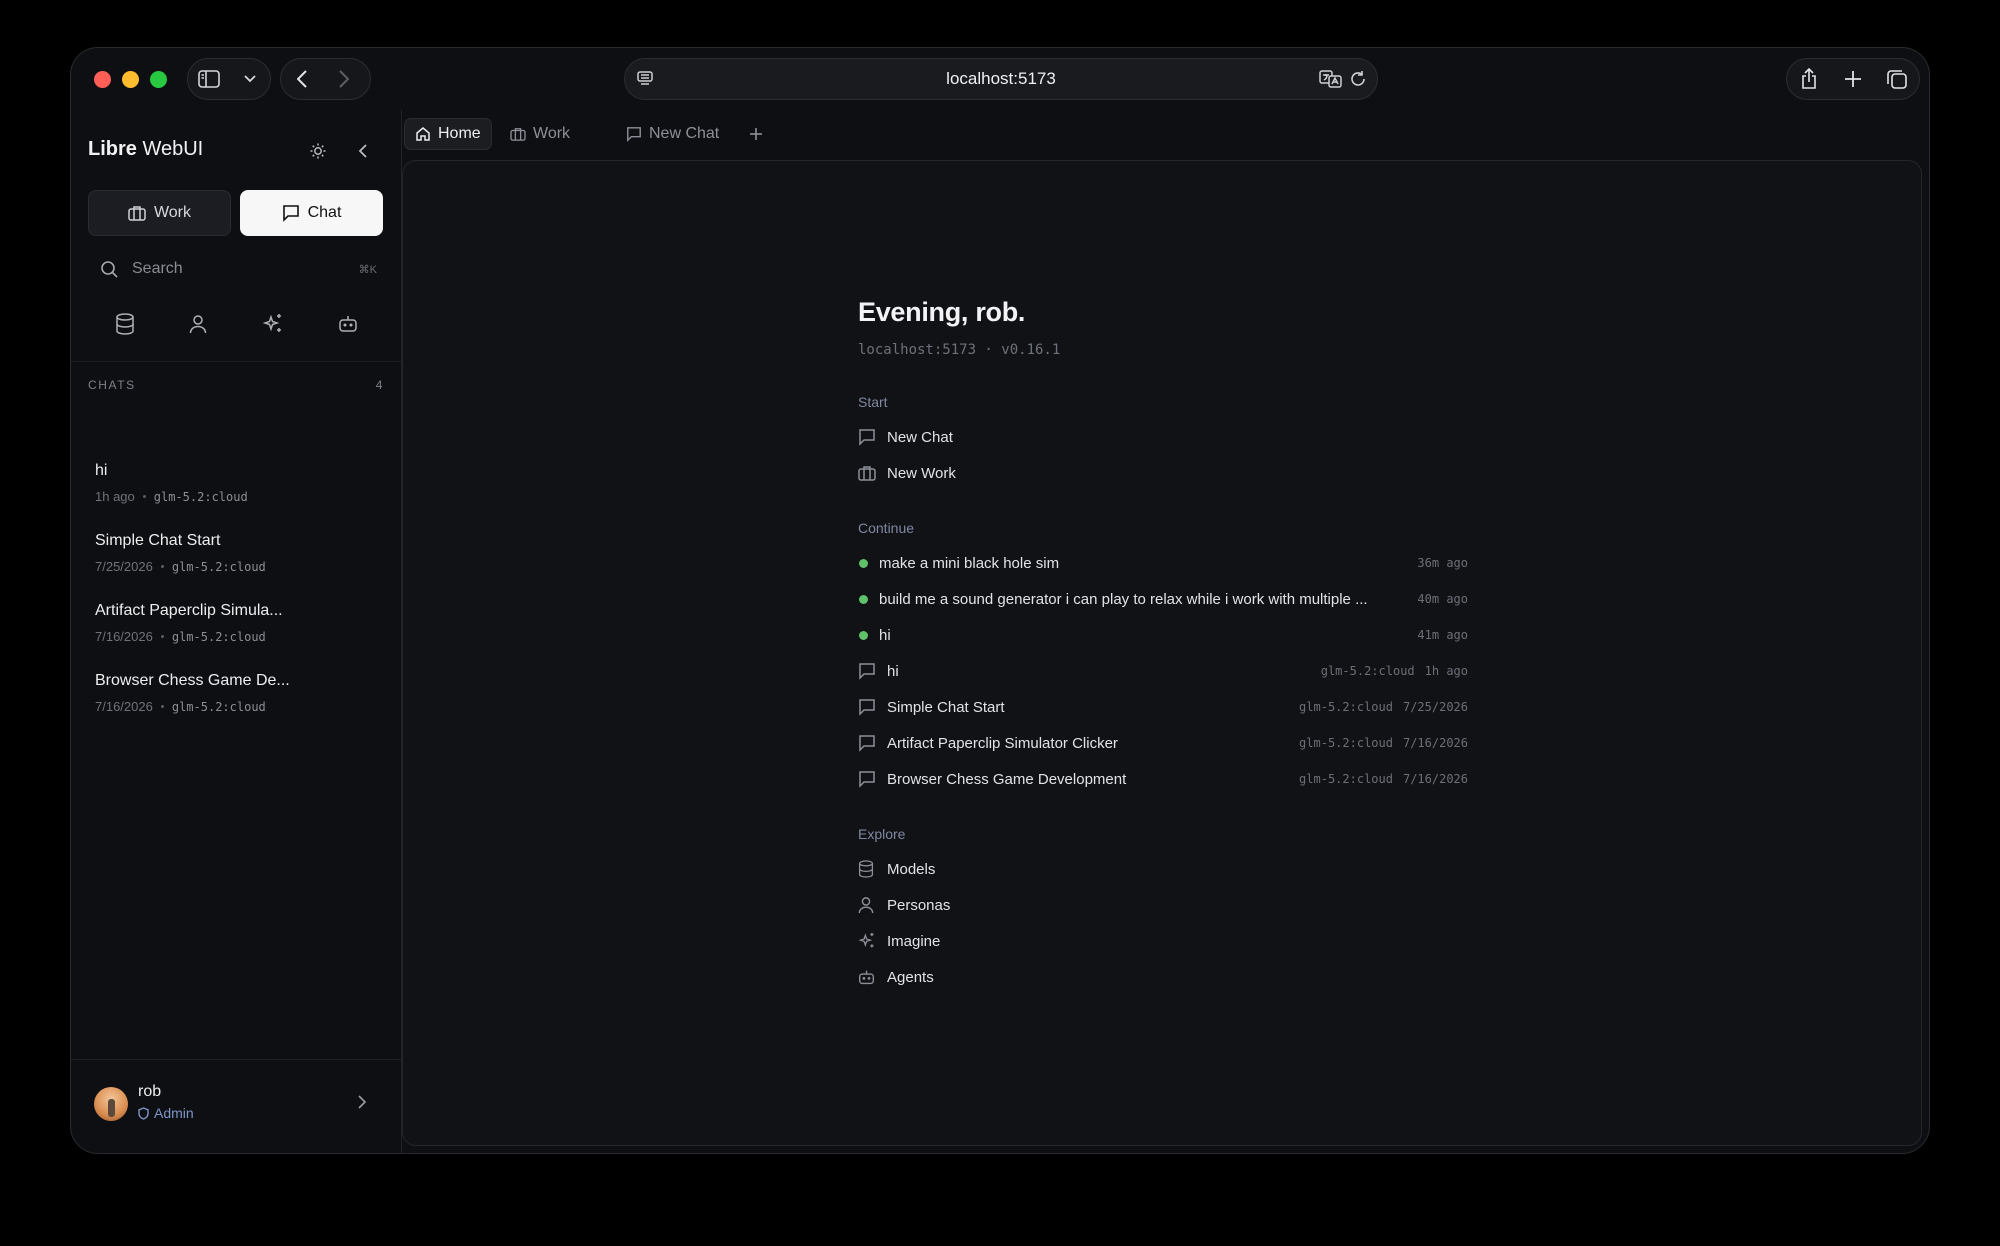  I want to click on chat-mode-button: Chat, so click(311, 213).